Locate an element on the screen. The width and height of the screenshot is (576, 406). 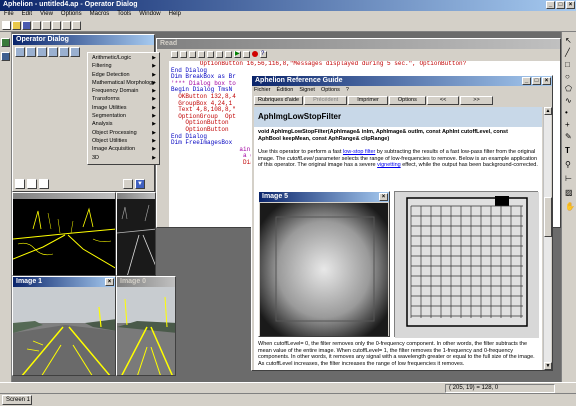
paste-icon is located at coordinates (56, 25).